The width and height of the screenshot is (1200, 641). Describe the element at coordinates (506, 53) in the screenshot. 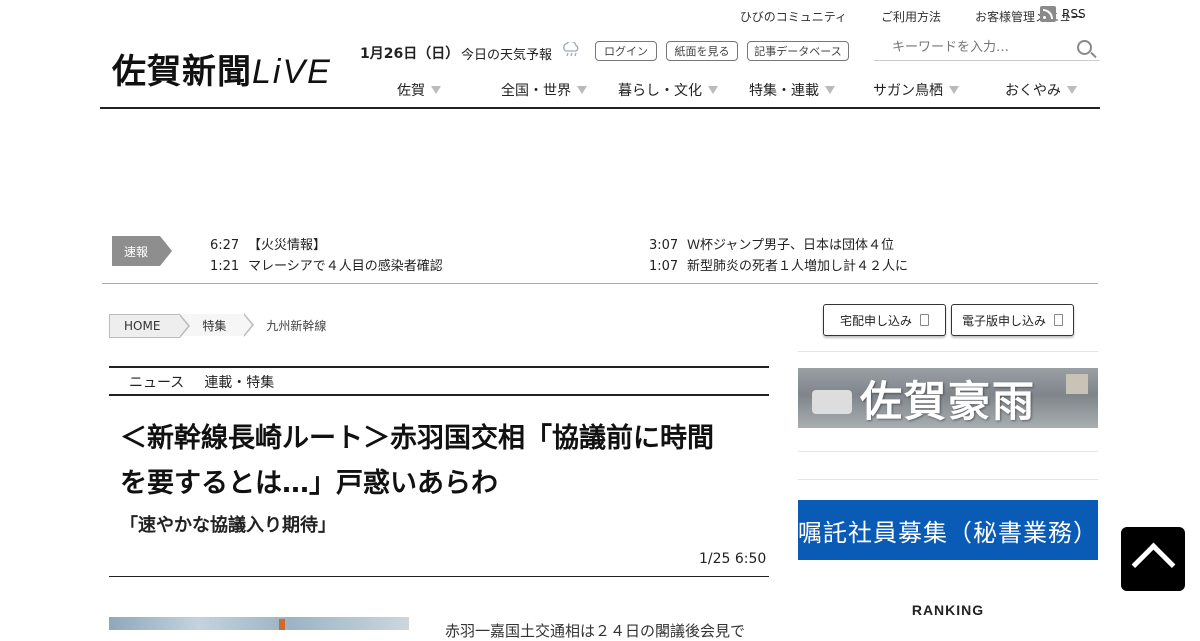

I see `weather-link: 今日の天気予報` at that location.